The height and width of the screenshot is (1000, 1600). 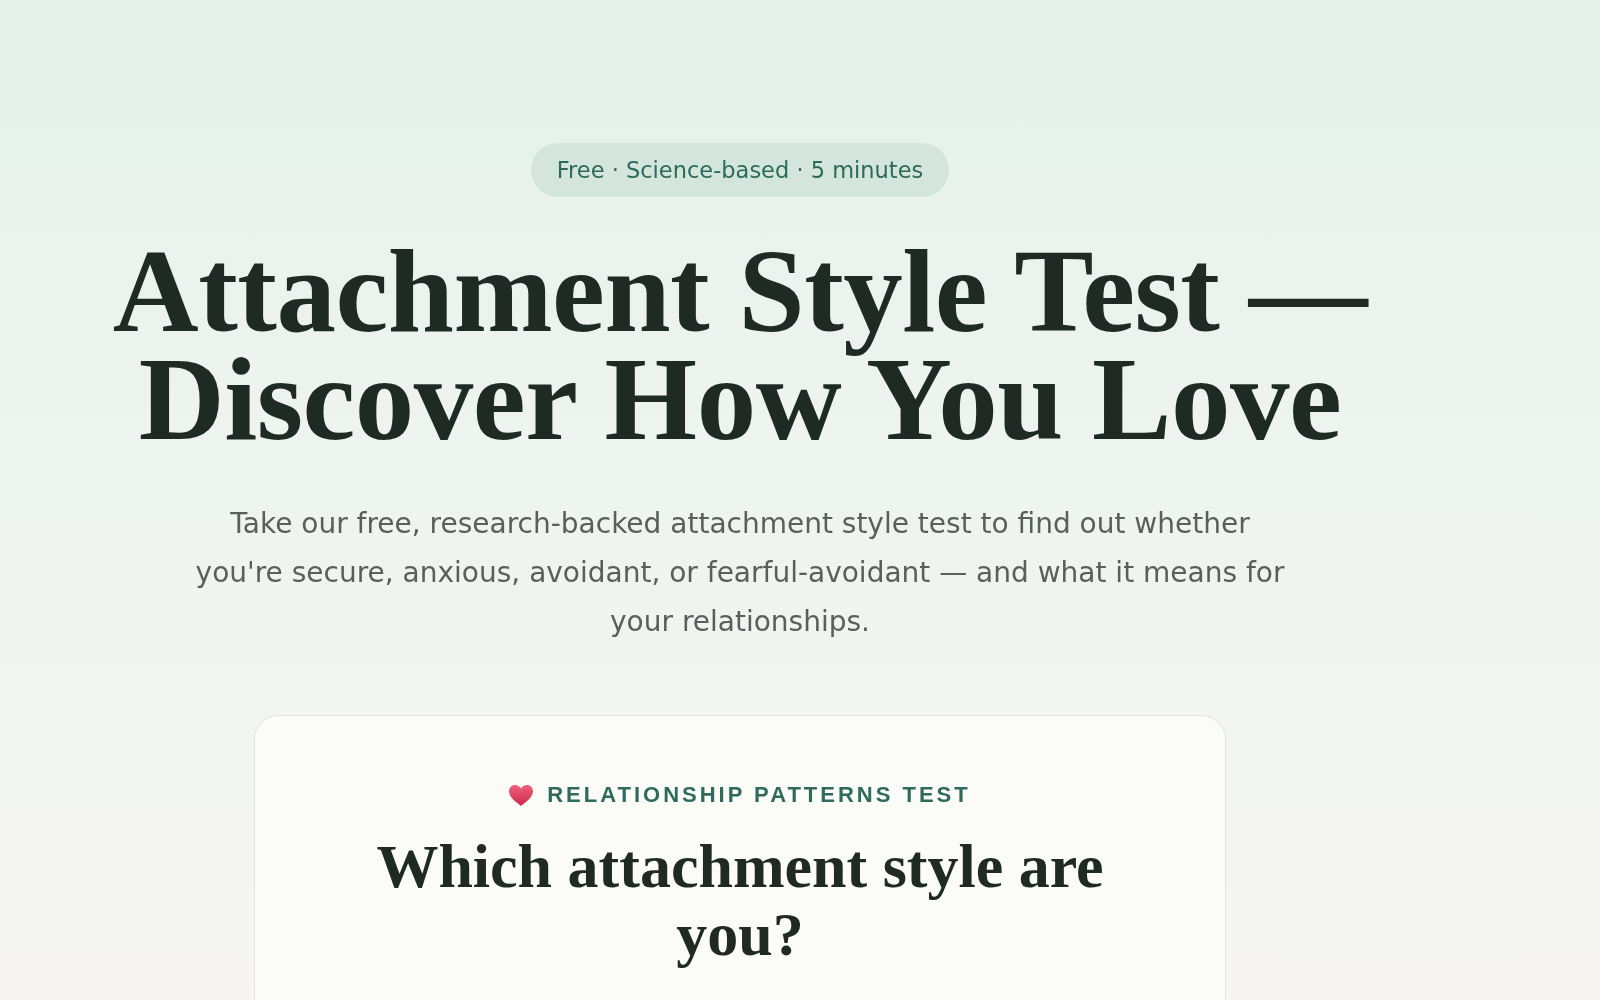 What do you see at coordinates (759, 795) in the screenshot?
I see `card-label: RELATIONSHIP PATTERNS TEST` at bounding box center [759, 795].